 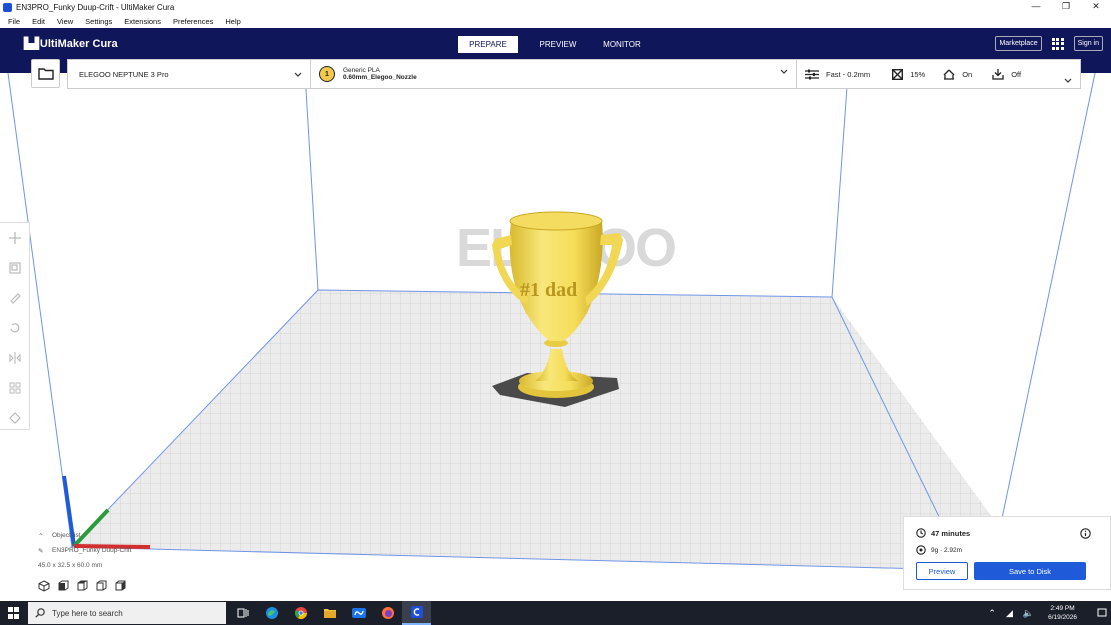 What do you see at coordinates (848, 74) in the screenshot?
I see `profile-label: Fast - 0.2mm` at bounding box center [848, 74].